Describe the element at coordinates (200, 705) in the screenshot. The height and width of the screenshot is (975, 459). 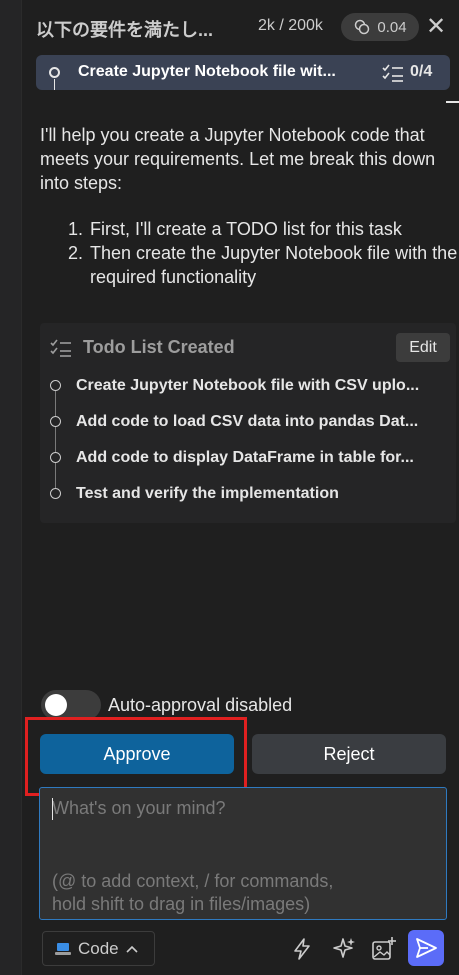
I see `auto-approval-label: Auto-approval disabled` at that location.